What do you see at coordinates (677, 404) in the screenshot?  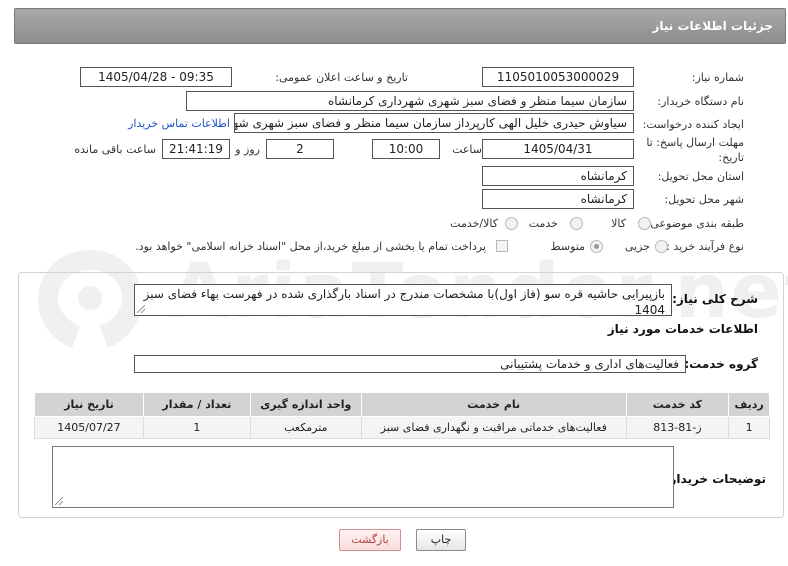 I see `col-service-code: کد خدمت` at bounding box center [677, 404].